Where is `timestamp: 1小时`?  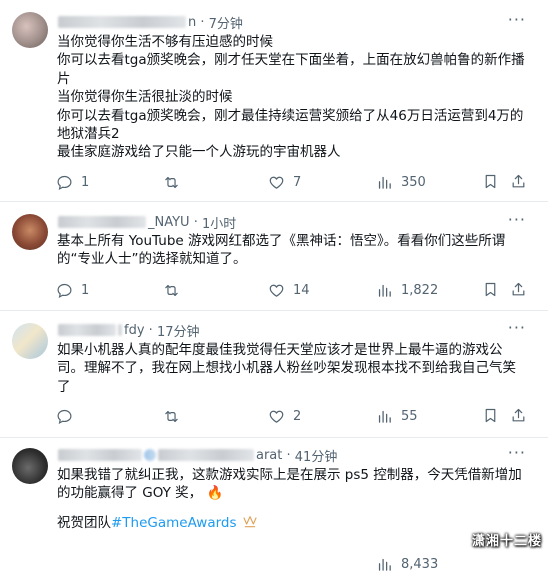
timestamp: 1小时 is located at coordinates (219, 222).